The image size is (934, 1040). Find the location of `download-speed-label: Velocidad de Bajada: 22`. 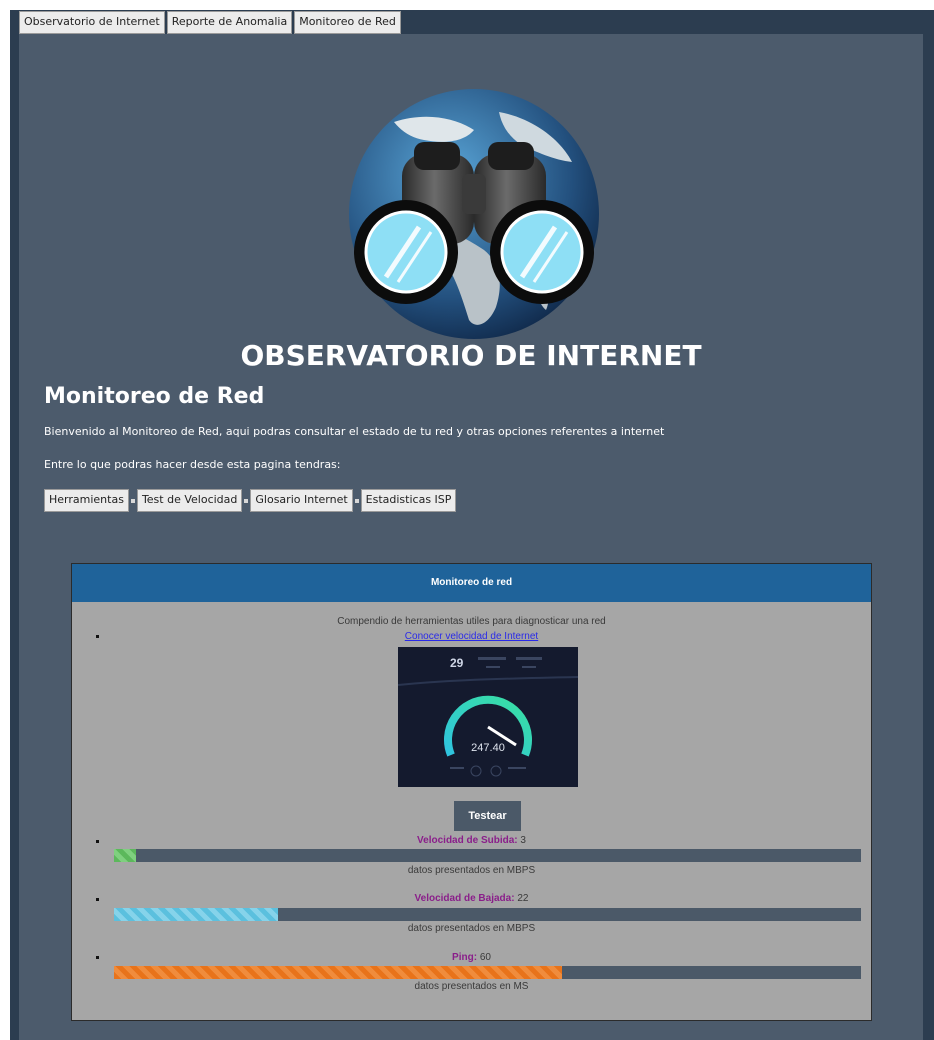

download-speed-label: Velocidad de Bajada: 22 is located at coordinates (471, 898).